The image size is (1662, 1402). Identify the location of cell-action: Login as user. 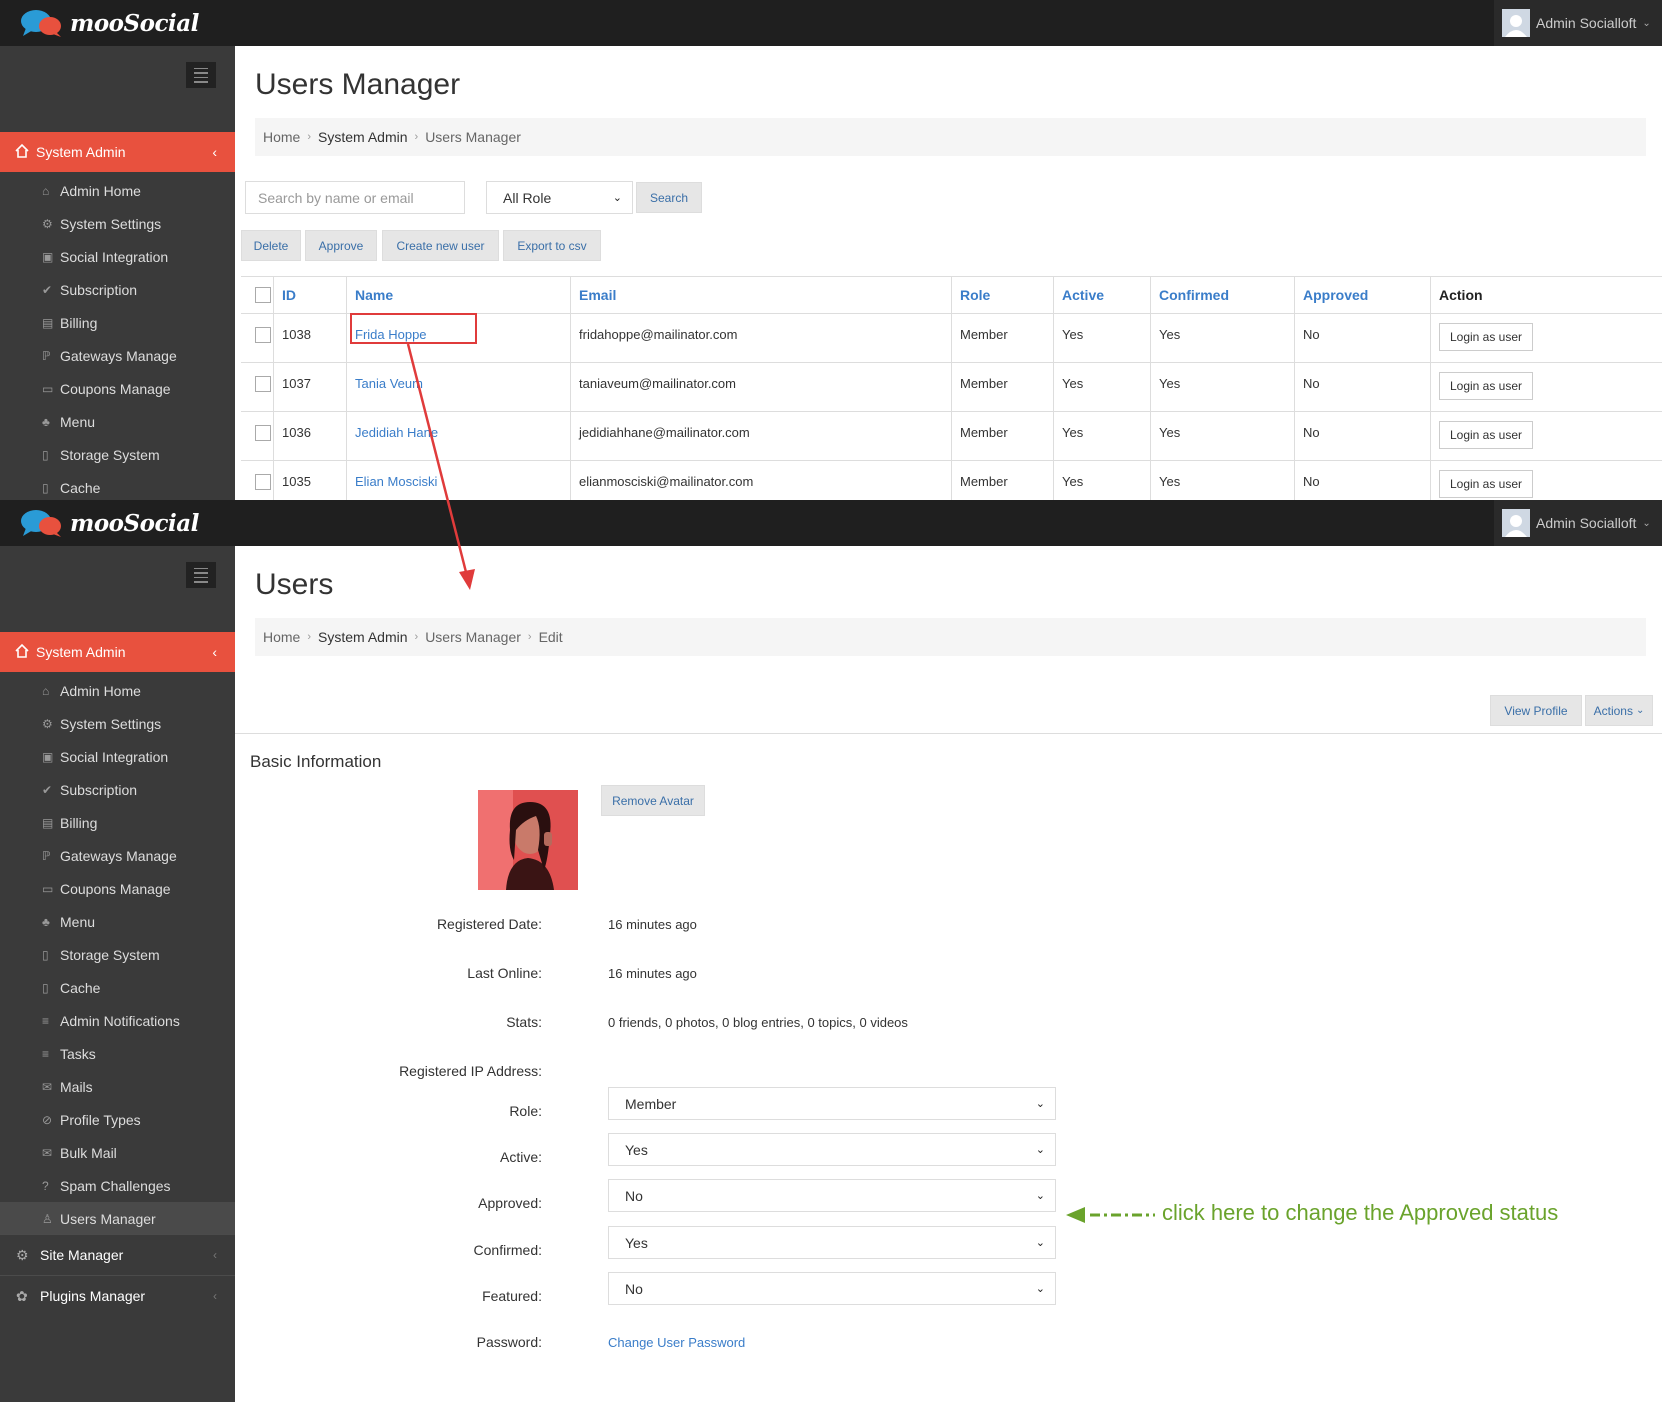
(1546, 338).